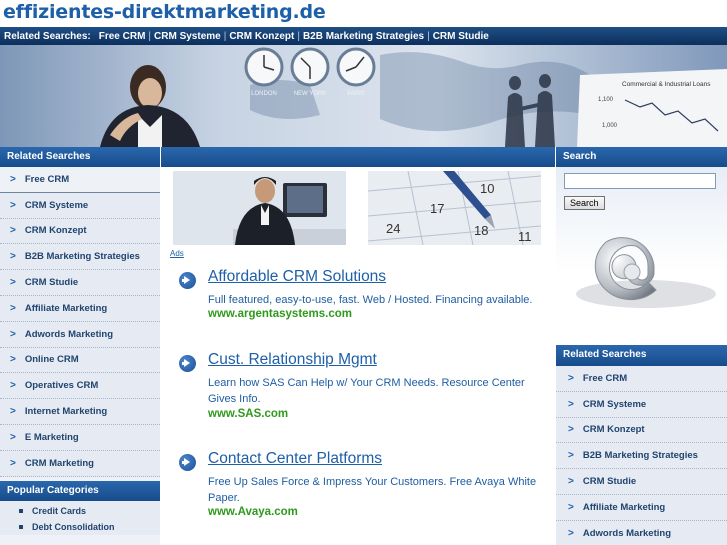  What do you see at coordinates (646, 272) in the screenshot?
I see `at-sign-icon` at bounding box center [646, 272].